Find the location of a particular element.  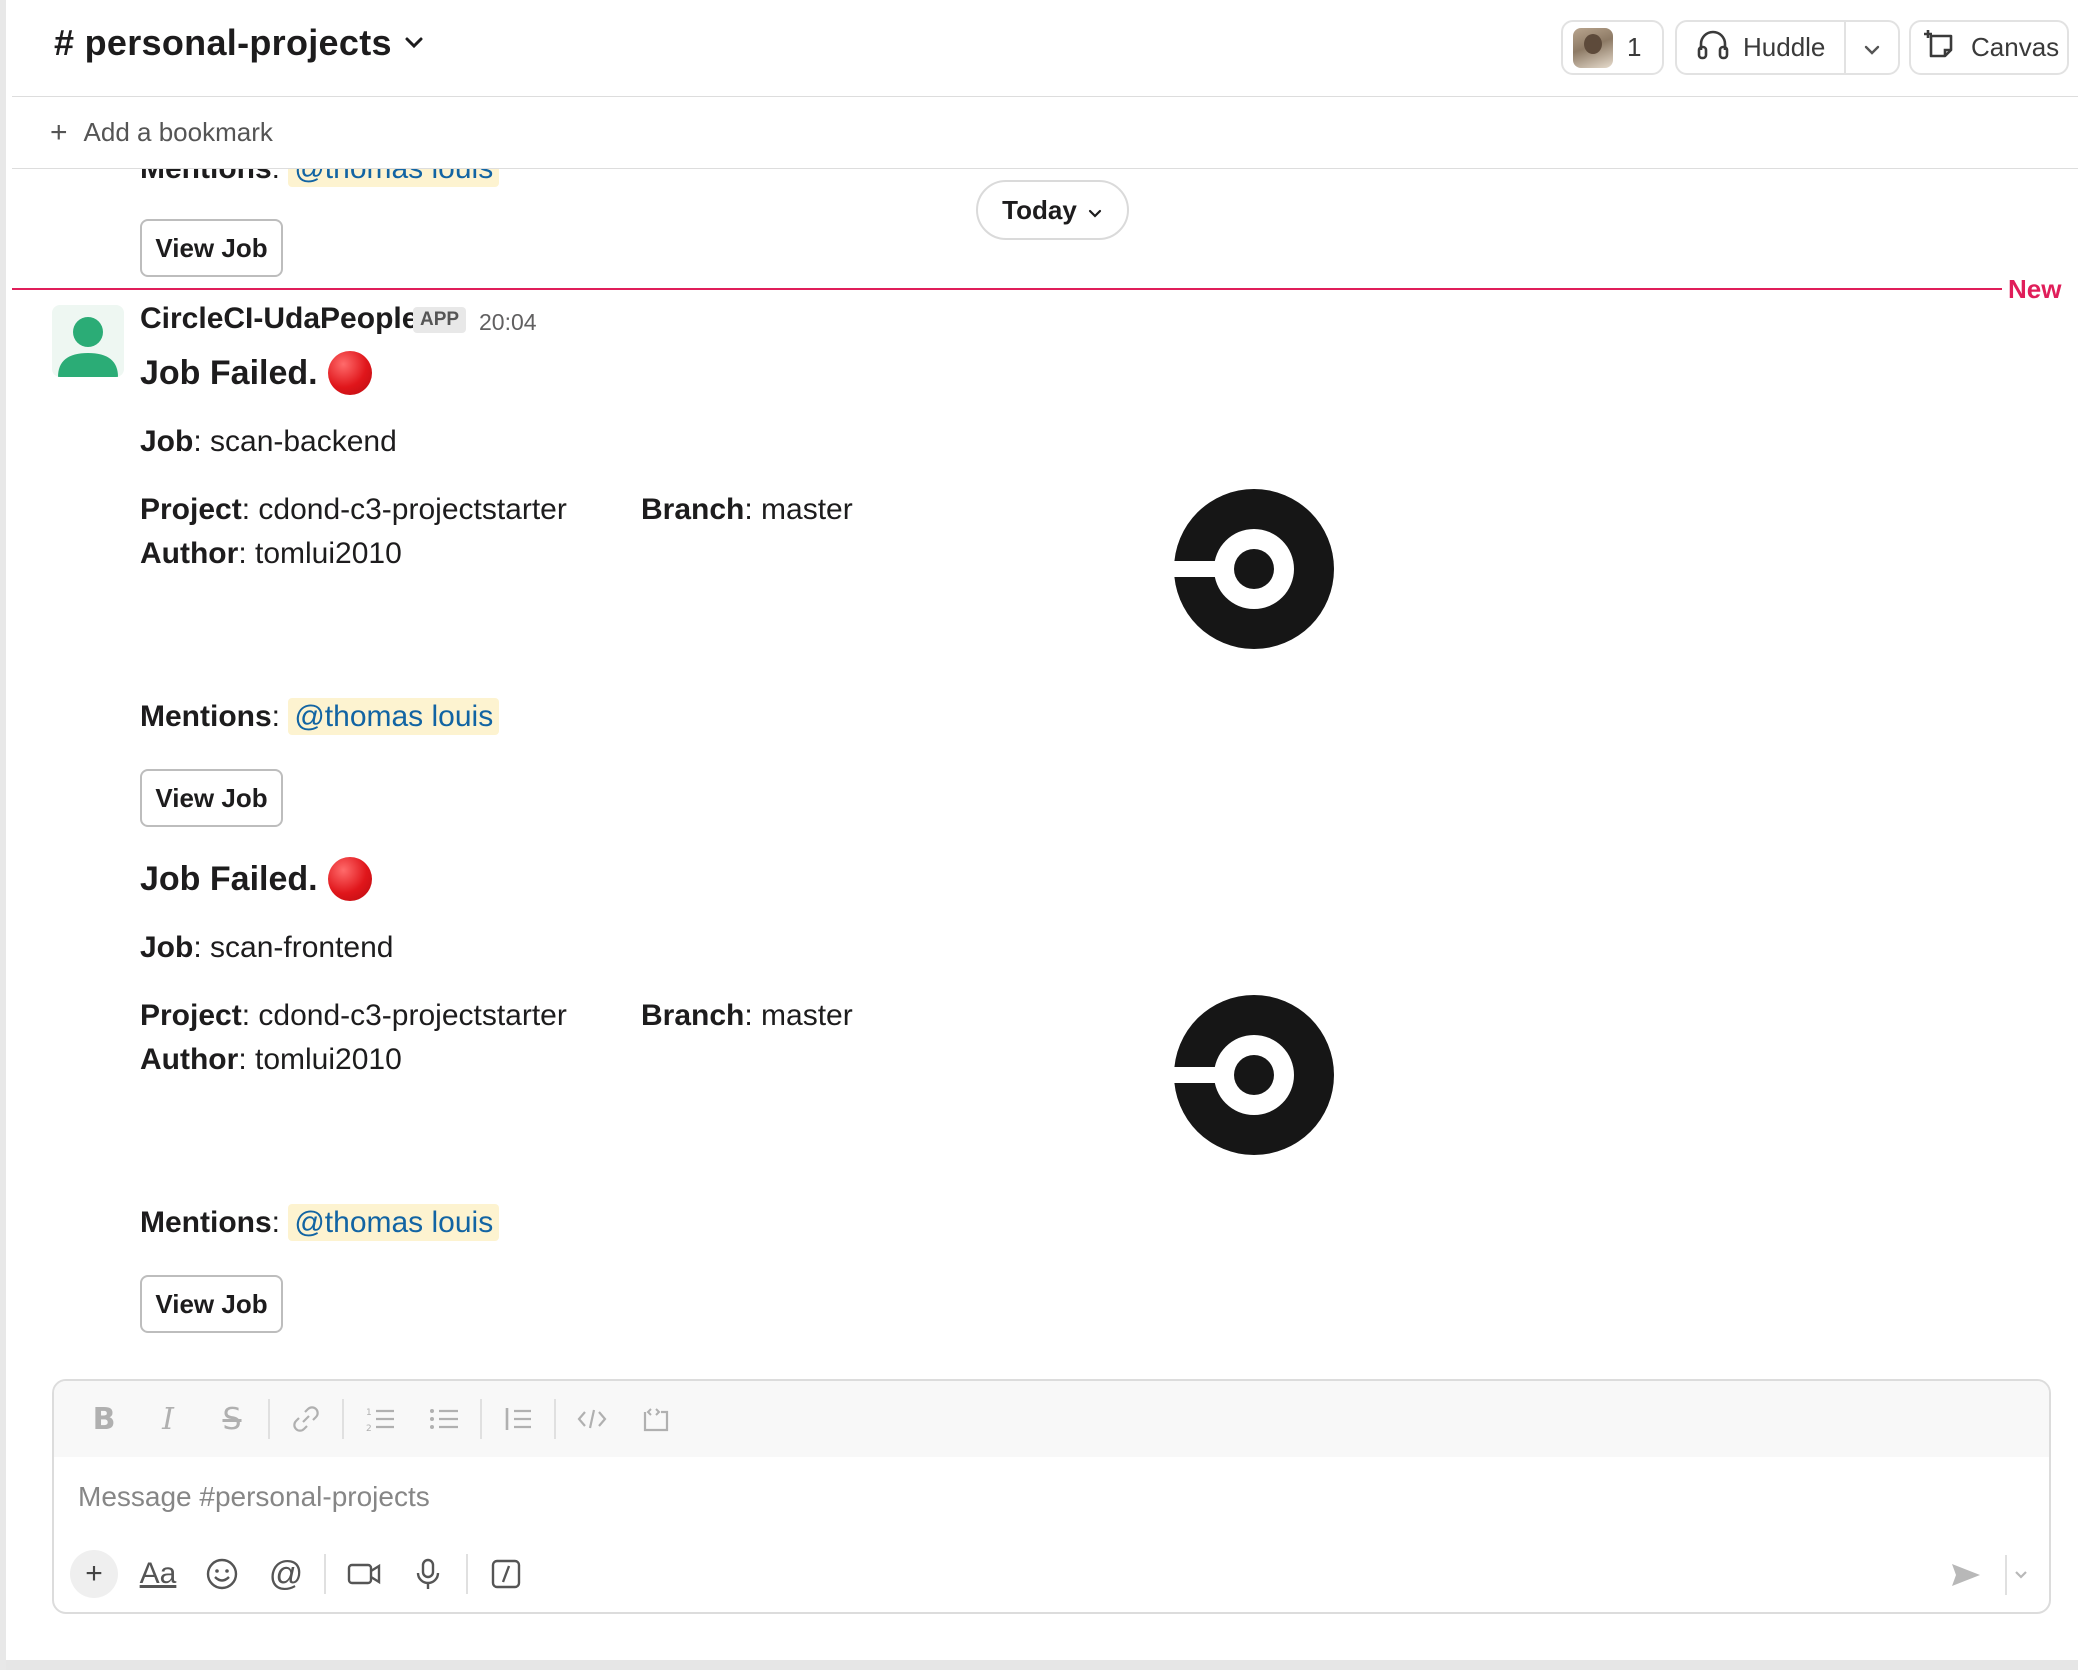

huddle-options-button is located at coordinates (1872, 47).